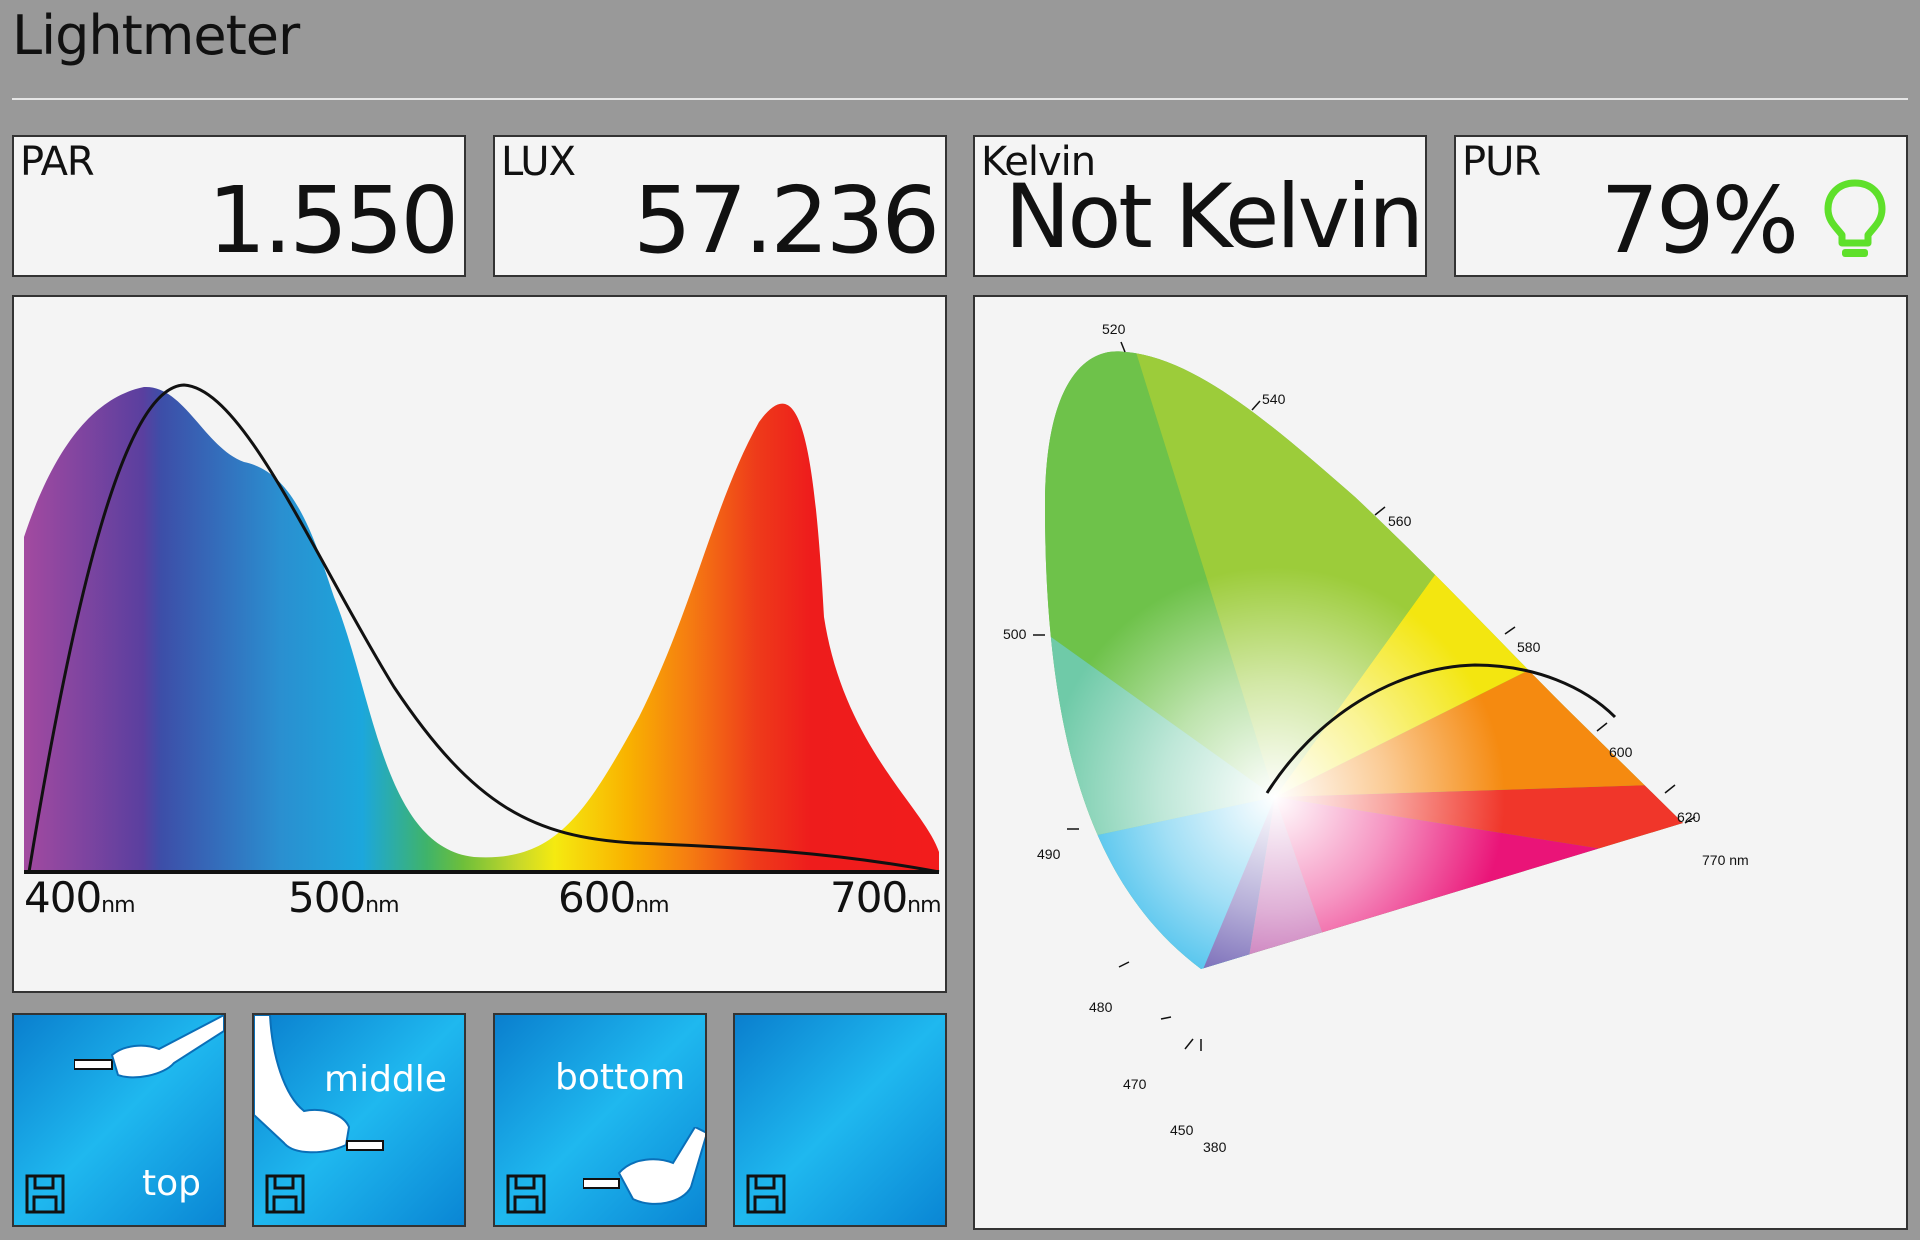  What do you see at coordinates (1015, 634) in the screenshot?
I see `wl-label-500: 500` at bounding box center [1015, 634].